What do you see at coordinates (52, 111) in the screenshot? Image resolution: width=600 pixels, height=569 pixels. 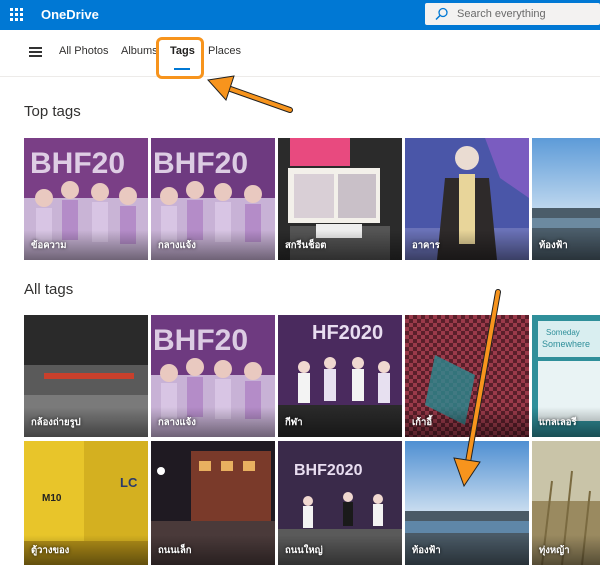 I see `top-tags-heading: Top tags` at bounding box center [52, 111].